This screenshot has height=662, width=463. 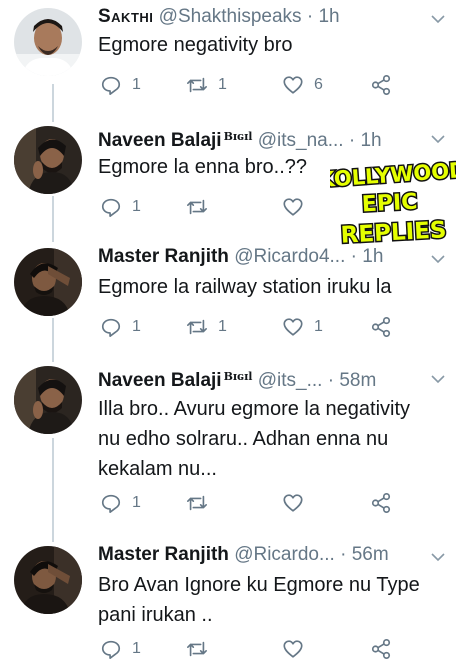 What do you see at coordinates (250, 86) in the screenshot?
I see `tweet-actions: 1 1 6` at bounding box center [250, 86].